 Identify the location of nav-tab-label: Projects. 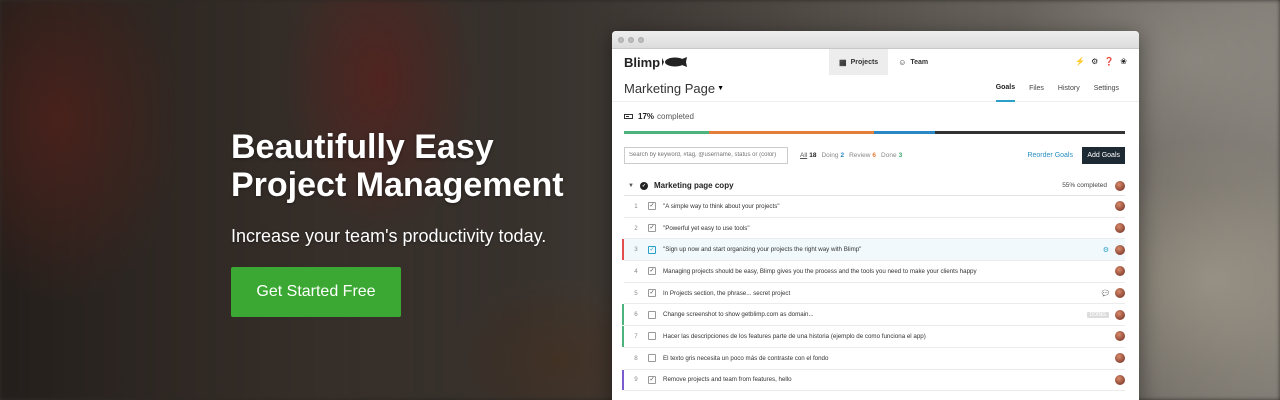
(864, 62).